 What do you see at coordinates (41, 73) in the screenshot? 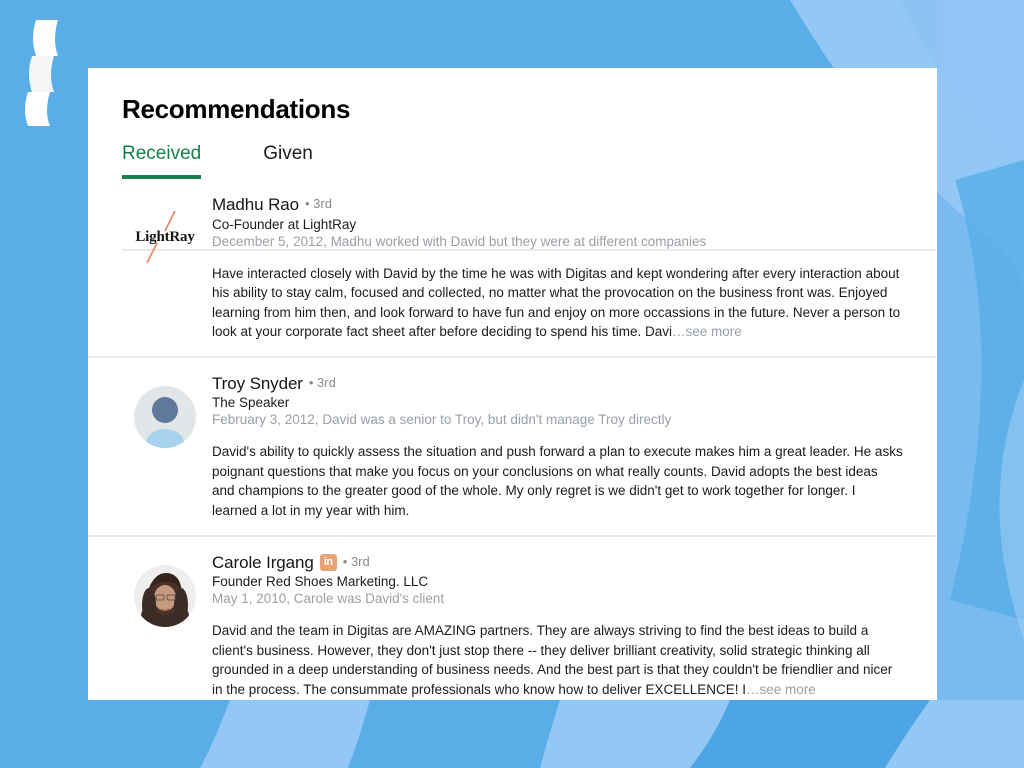
I see `brand-logo-icon` at bounding box center [41, 73].